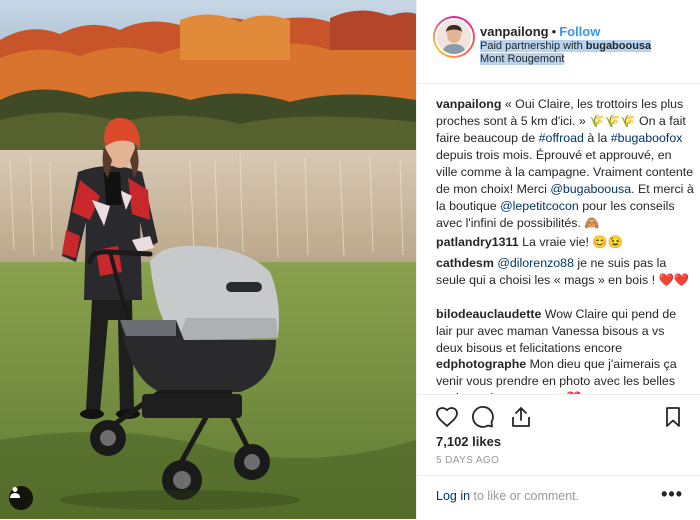 The width and height of the screenshot is (700, 520). Describe the element at coordinates (535, 263) in the screenshot. I see `mention-link: @dilorenzo88` at that location.